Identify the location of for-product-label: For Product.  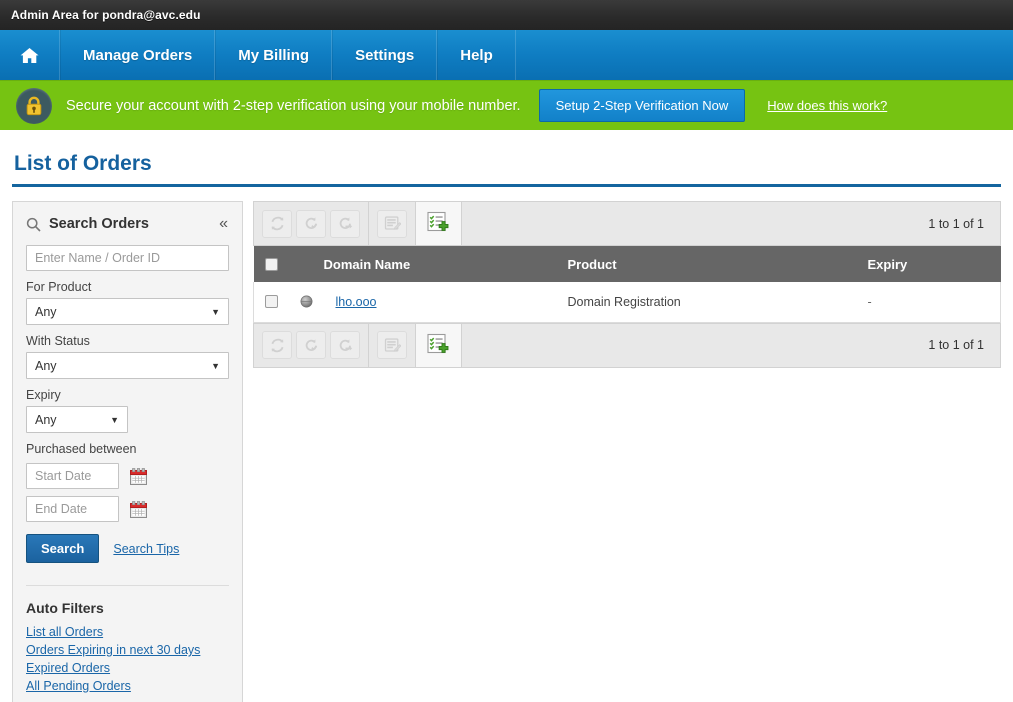
(59, 287).